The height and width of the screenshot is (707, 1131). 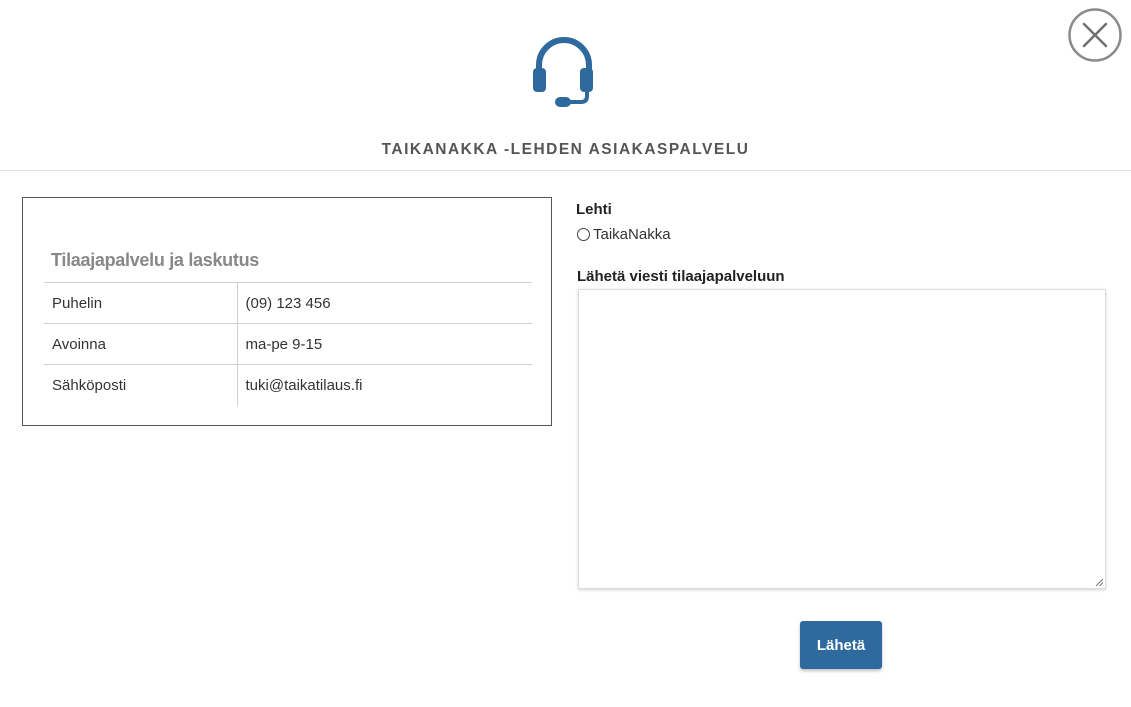 What do you see at coordinates (1099, 582) in the screenshot?
I see `resize-grip-icon` at bounding box center [1099, 582].